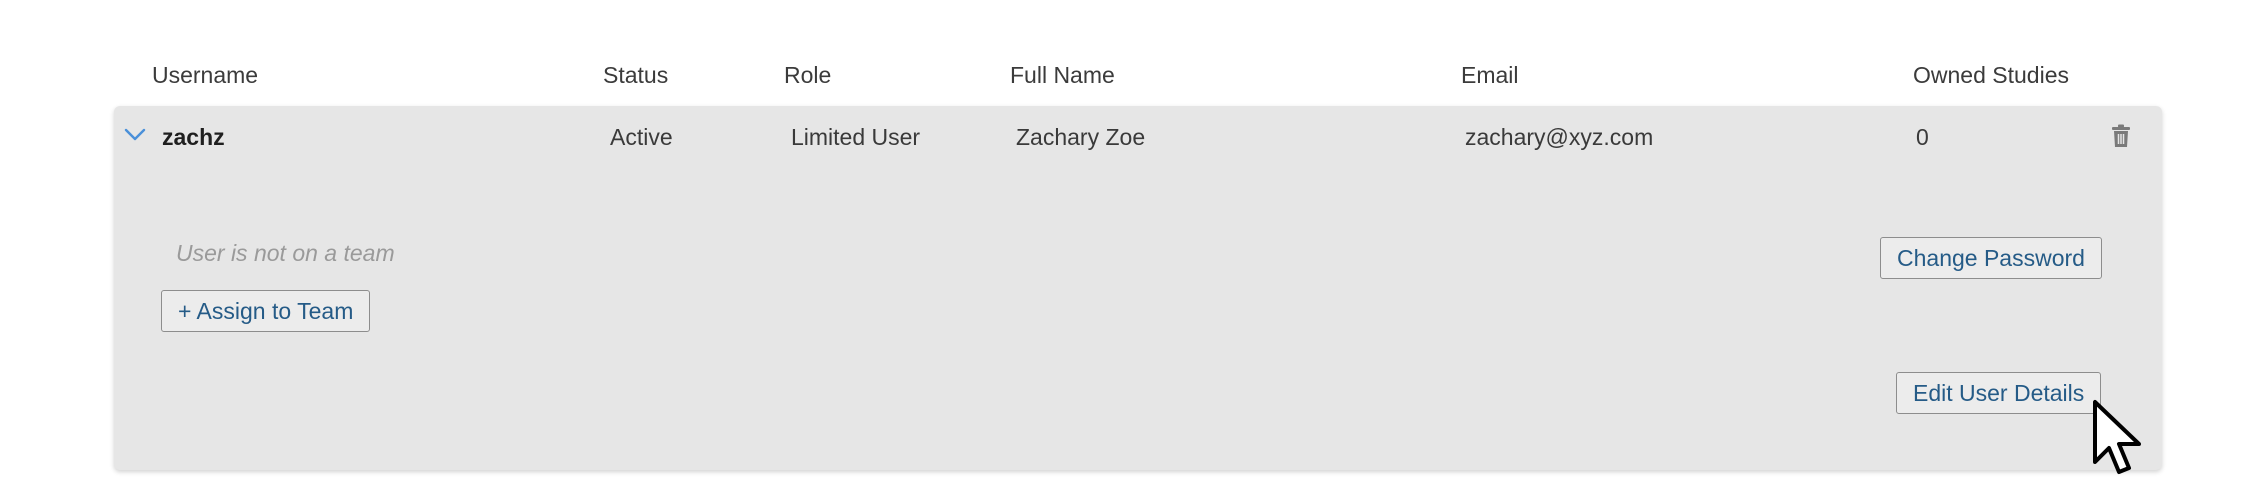  I want to click on column-header-status: Status, so click(636, 75).